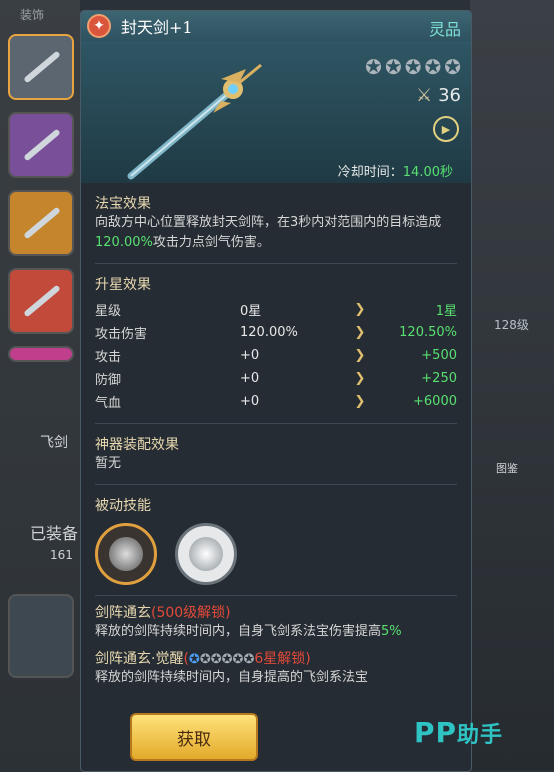  I want to click on stat-next: +500, so click(439, 355).